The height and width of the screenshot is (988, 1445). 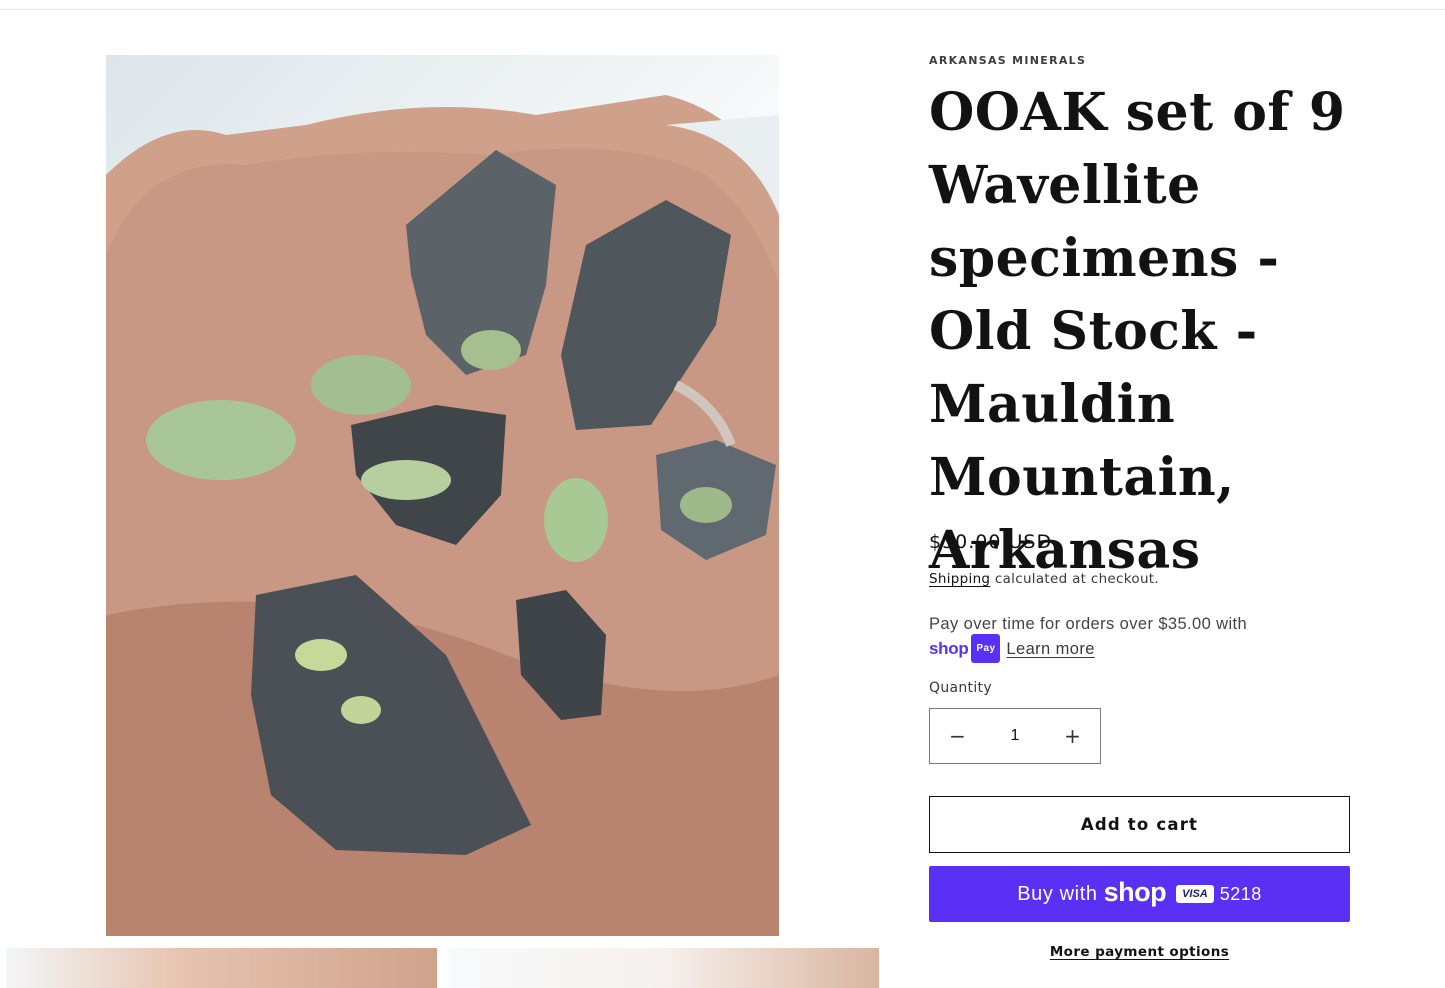 I want to click on quantity-label: Quantity, so click(x=960, y=688).